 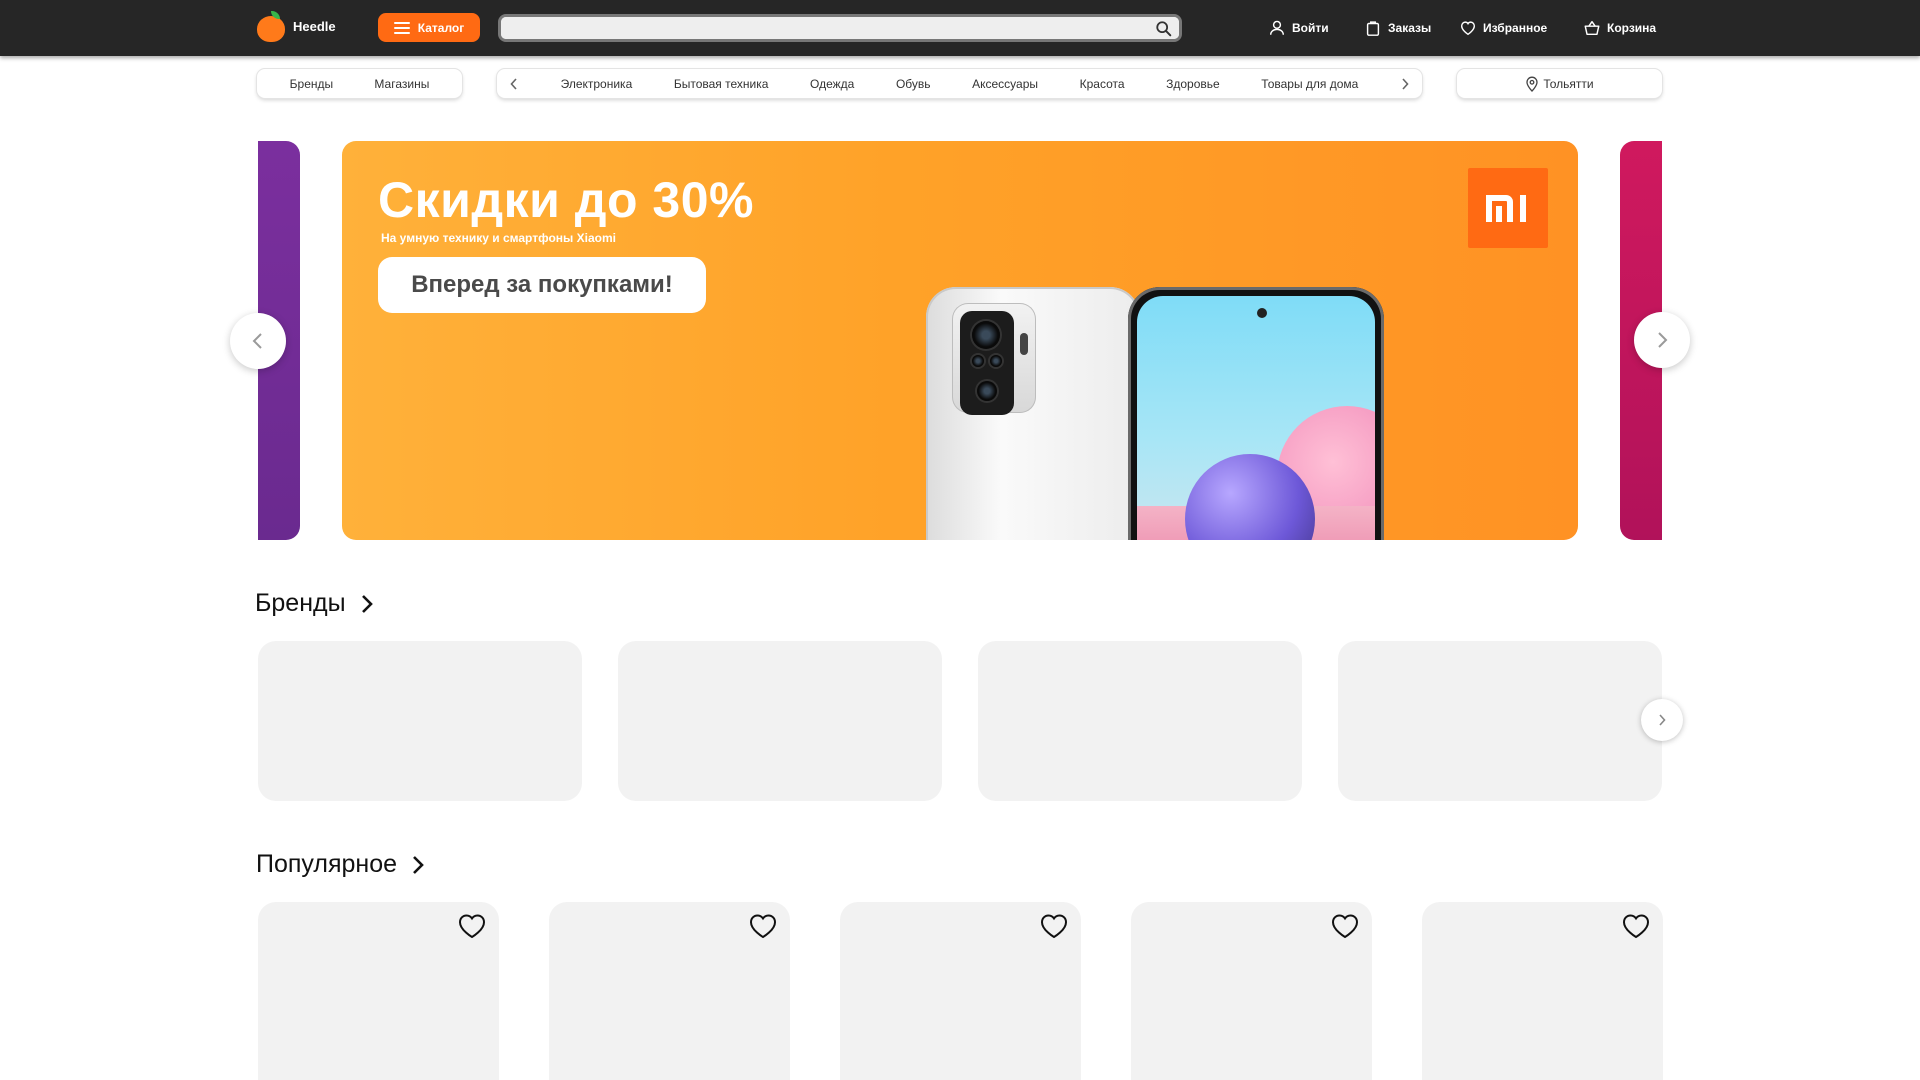 I want to click on brands-section-title: Бренды, so click(x=314, y=603).